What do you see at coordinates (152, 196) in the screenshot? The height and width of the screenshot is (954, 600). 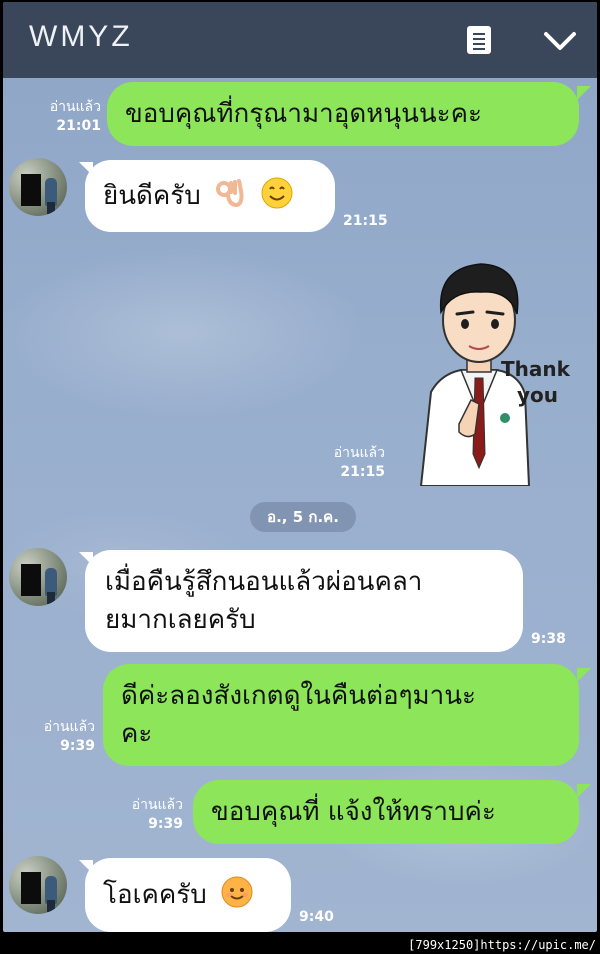 I see `message-text: ยินดีครับ` at bounding box center [152, 196].